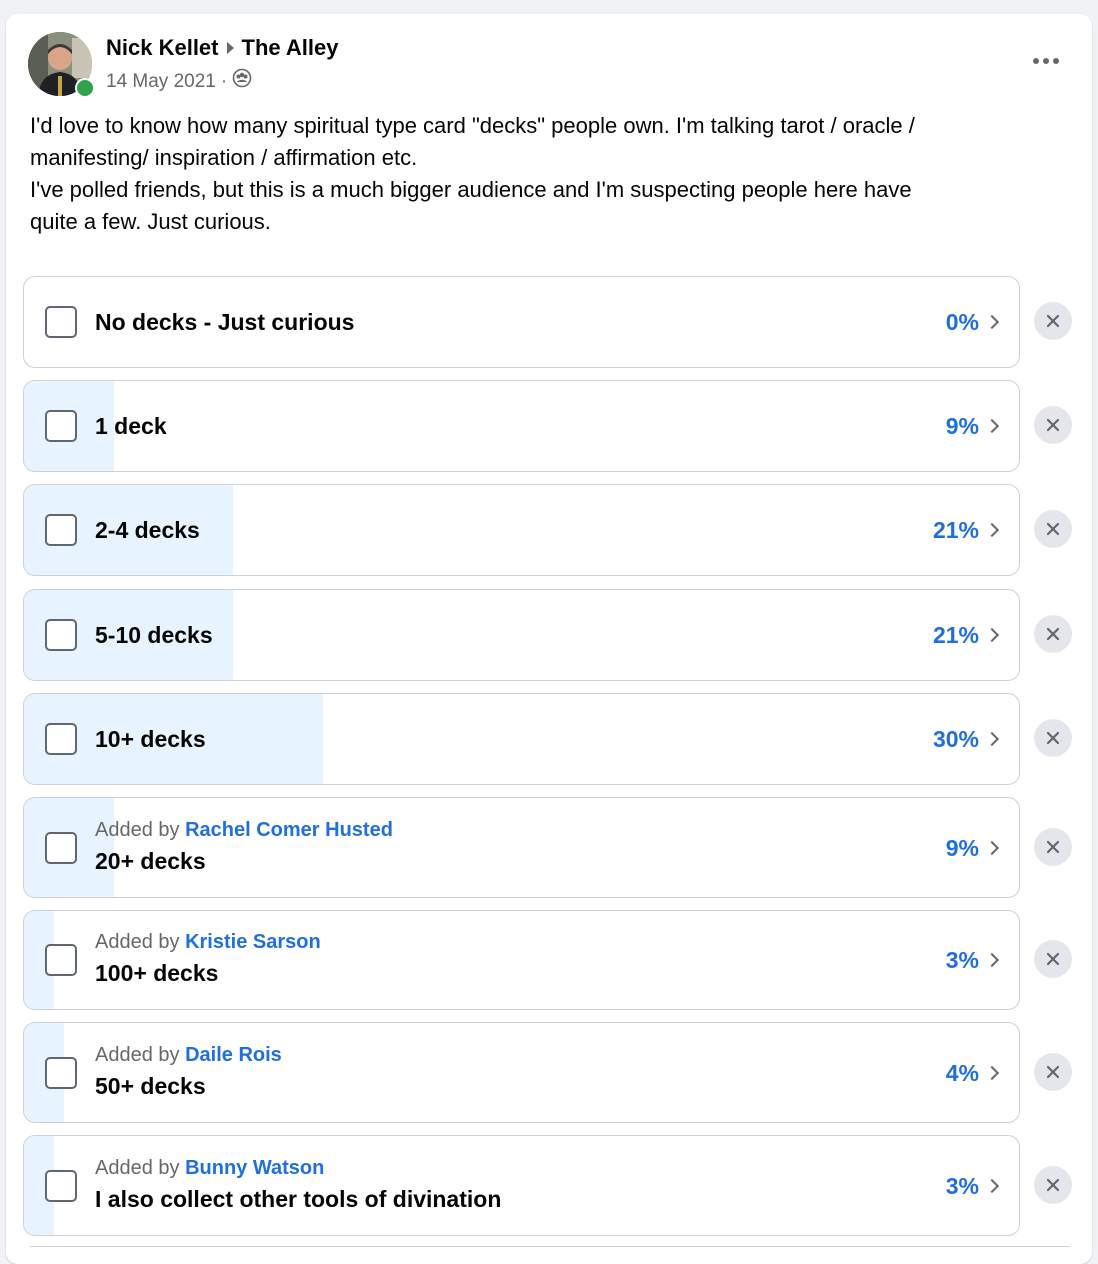 This screenshot has width=1098, height=1264. Describe the element at coordinates (154, 635) in the screenshot. I see `poll-option-label: 5-10 decks` at that location.